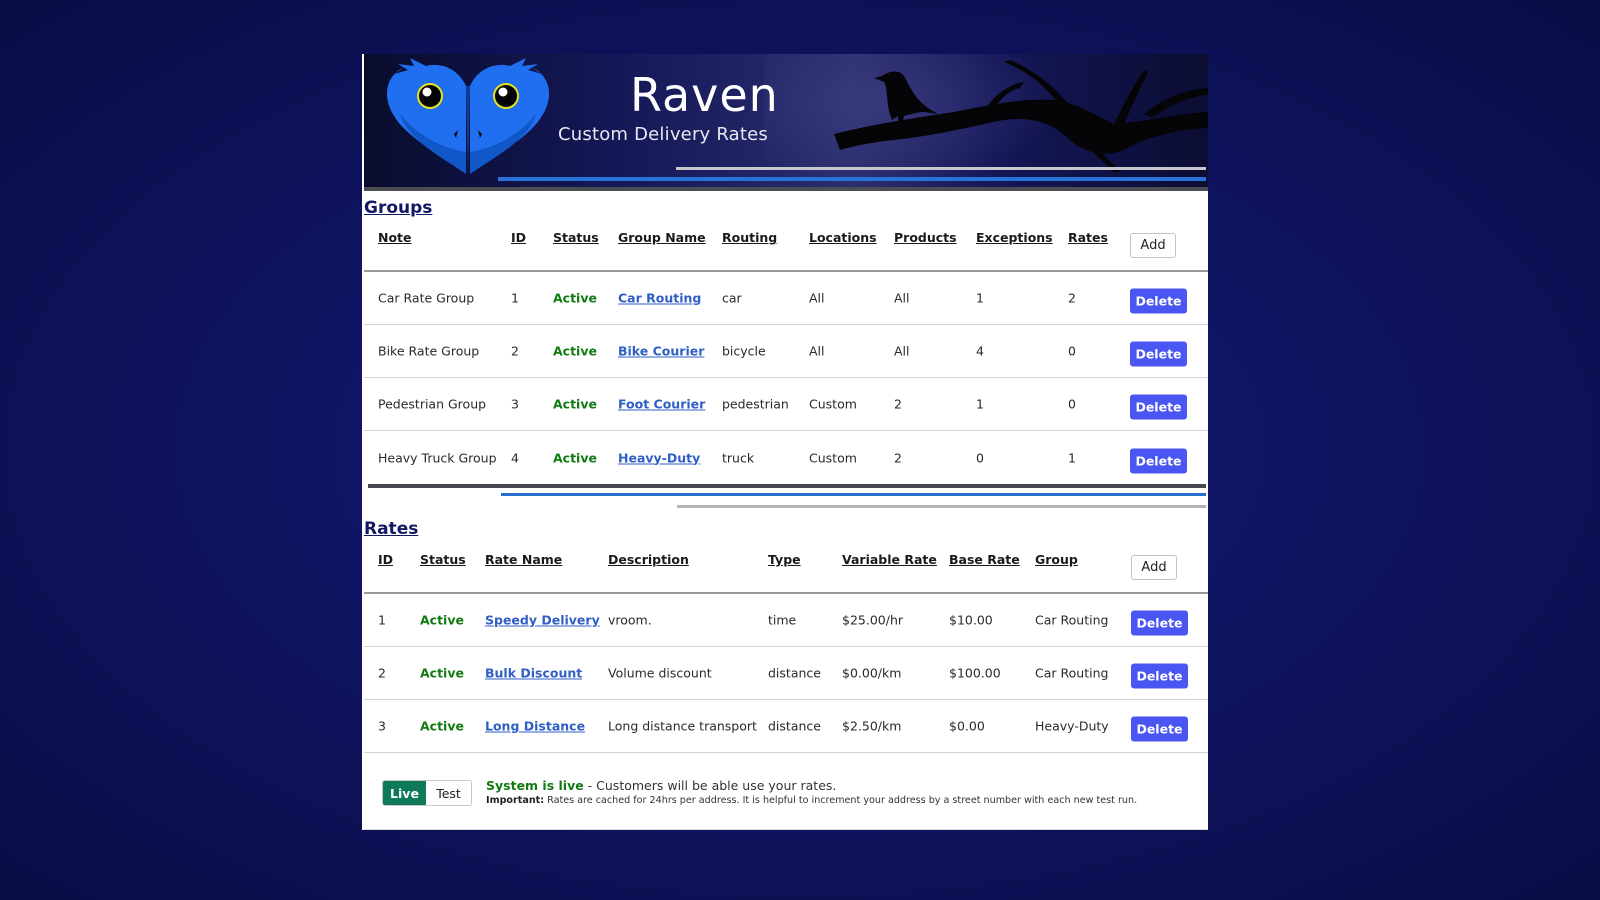  I want to click on app-subtitle: Custom Delivery Rates, so click(663, 134).